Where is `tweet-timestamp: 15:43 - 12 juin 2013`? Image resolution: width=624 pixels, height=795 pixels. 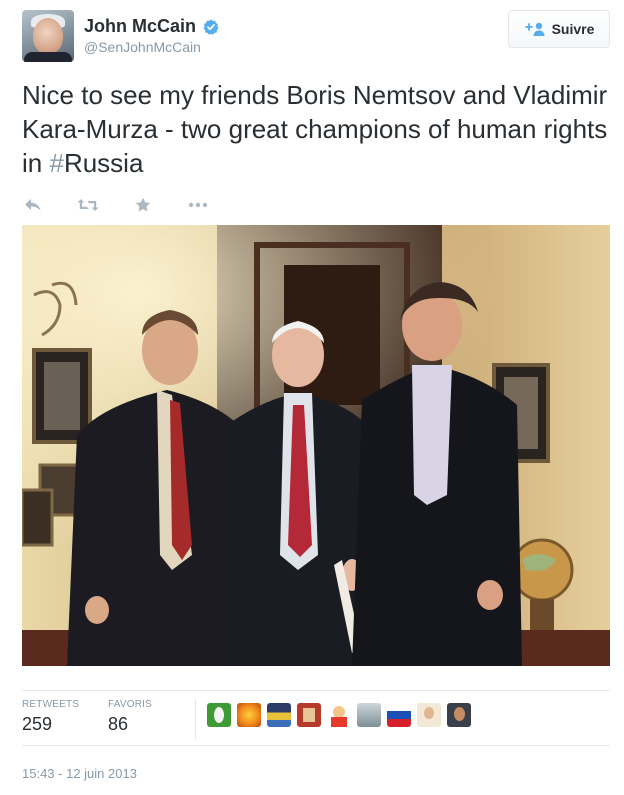
tweet-timestamp: 15:43 - 12 juin 2013 is located at coordinates (79, 773).